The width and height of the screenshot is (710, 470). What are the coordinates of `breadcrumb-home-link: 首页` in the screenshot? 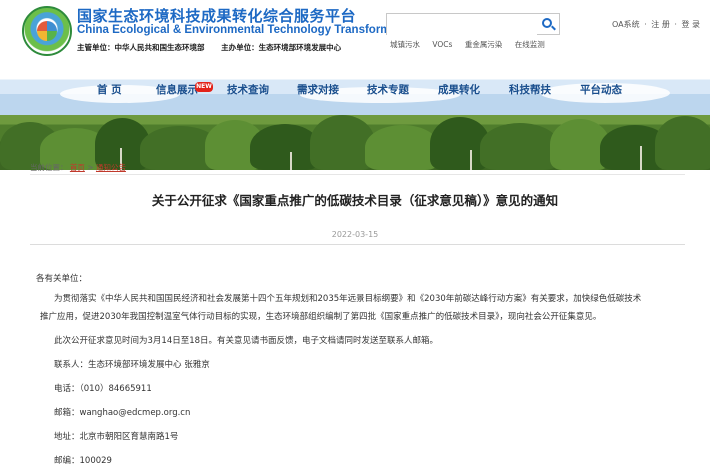 It's located at (77, 167).